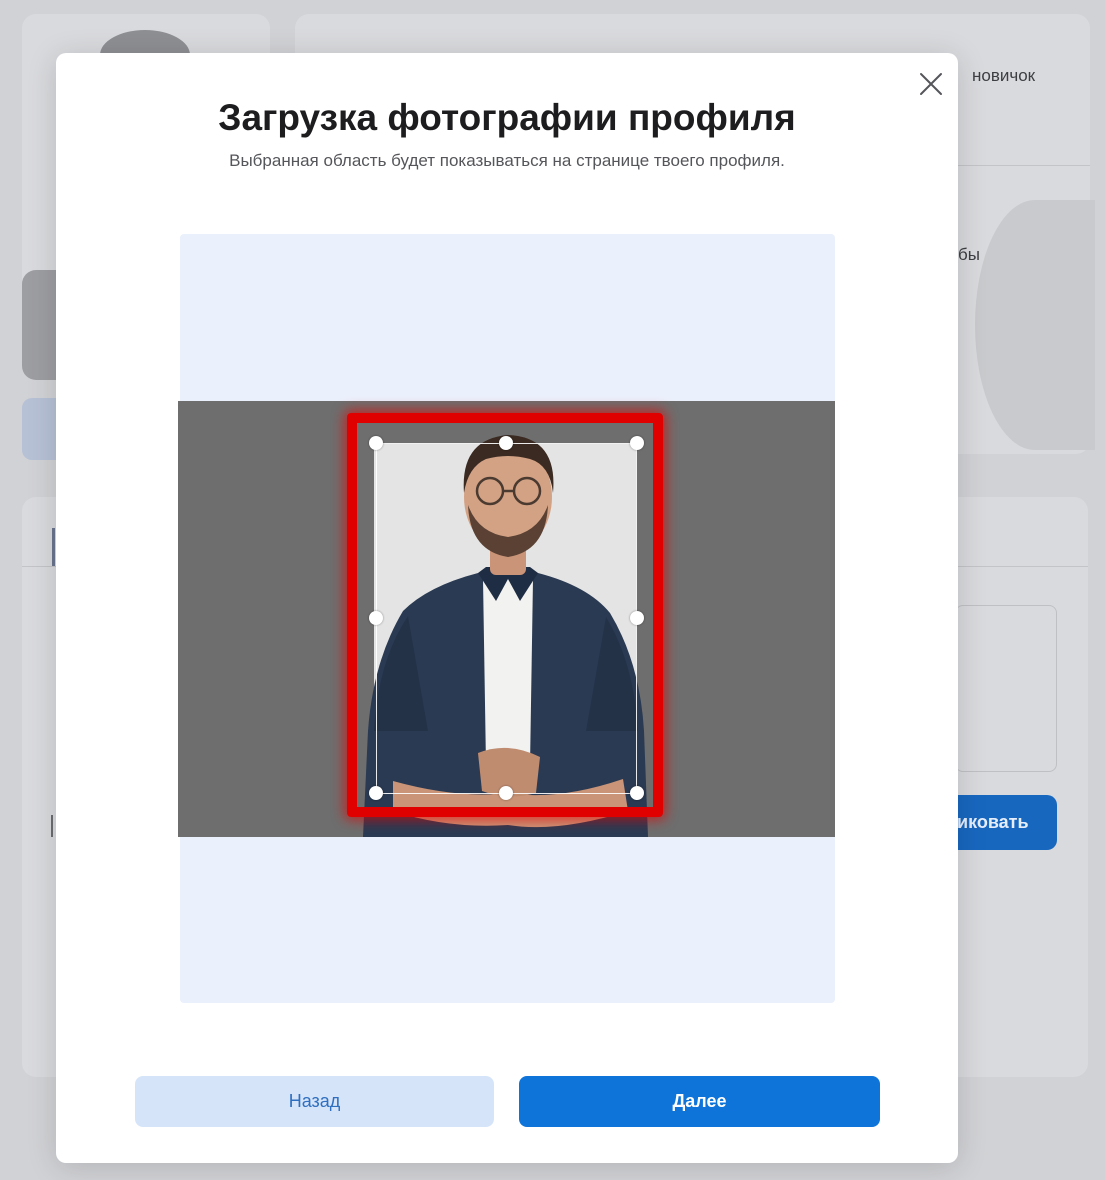 The height and width of the screenshot is (1180, 1105). What do you see at coordinates (376, 793) in the screenshot?
I see `crop-handle-bottom-left` at bounding box center [376, 793].